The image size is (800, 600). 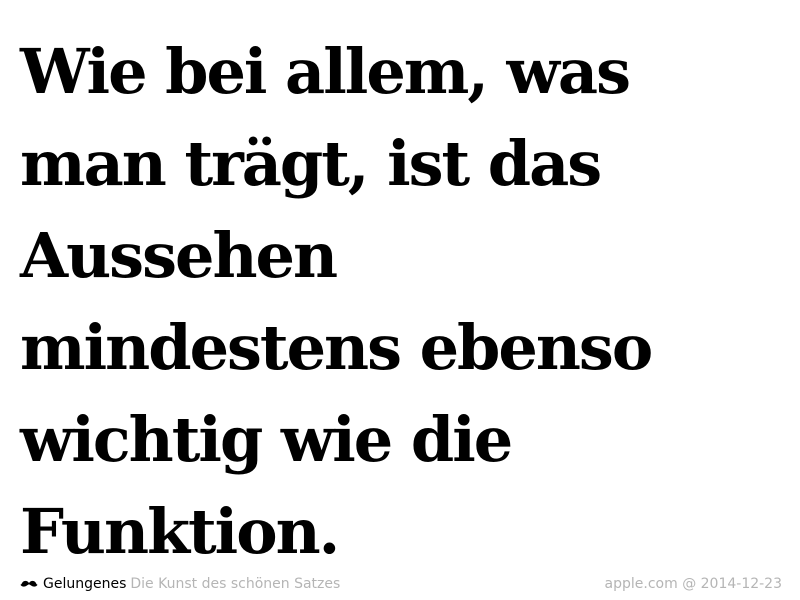 I want to click on mustache-icon, so click(x=29, y=583).